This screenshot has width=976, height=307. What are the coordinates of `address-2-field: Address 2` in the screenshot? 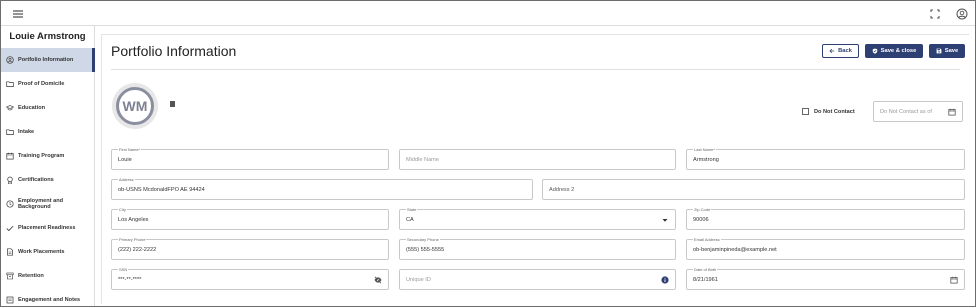 It's located at (753, 189).